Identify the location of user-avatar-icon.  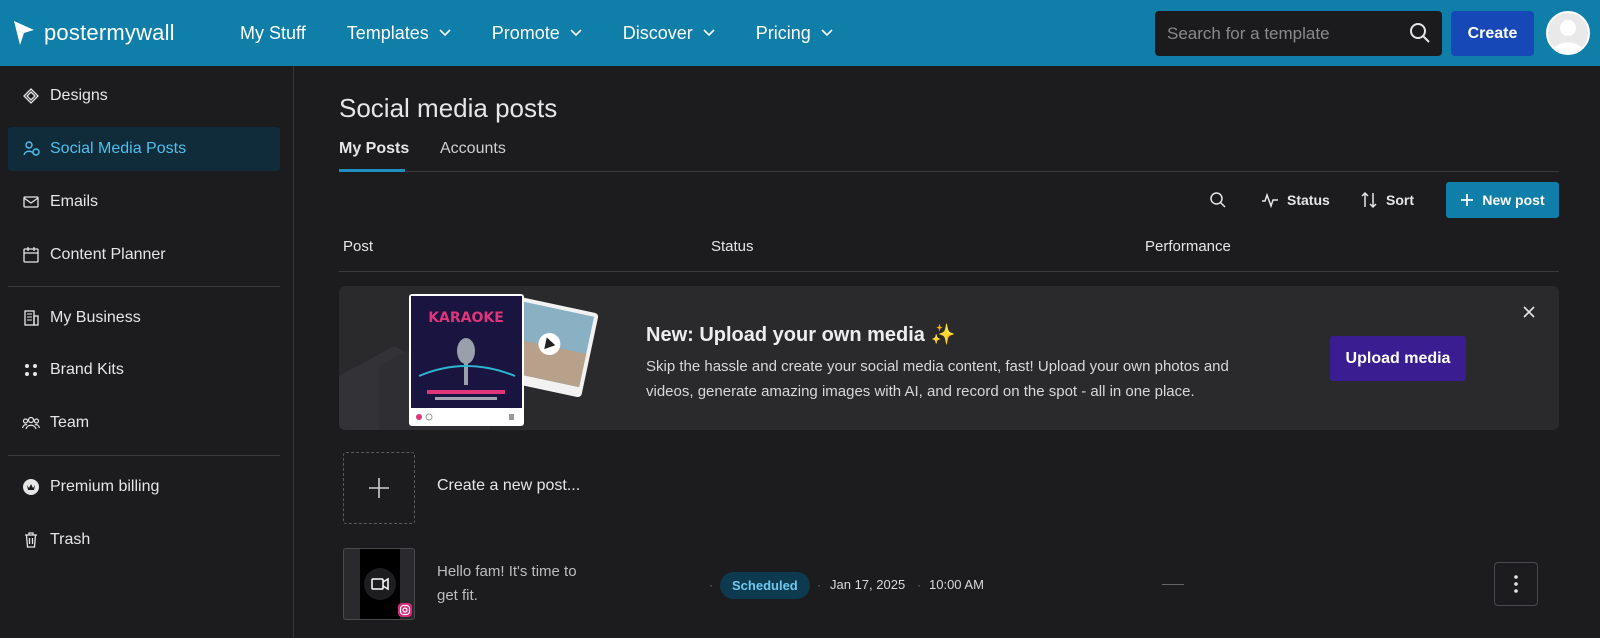
(1568, 36).